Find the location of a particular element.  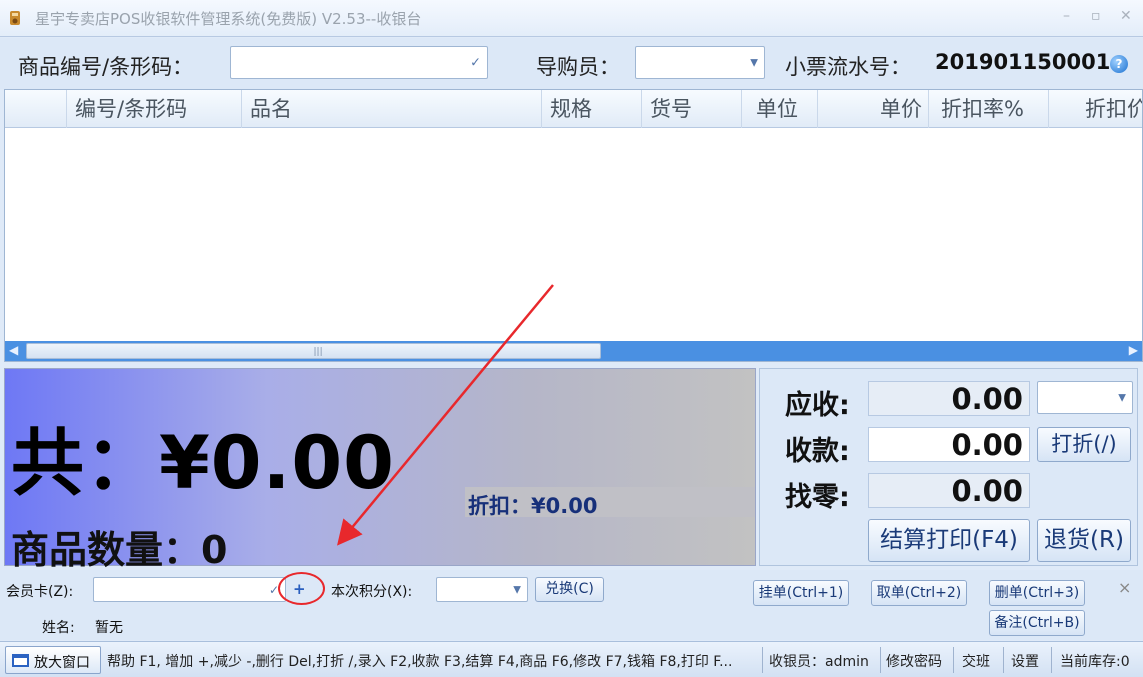

redeem-button: 兑换(C) is located at coordinates (569, 589).